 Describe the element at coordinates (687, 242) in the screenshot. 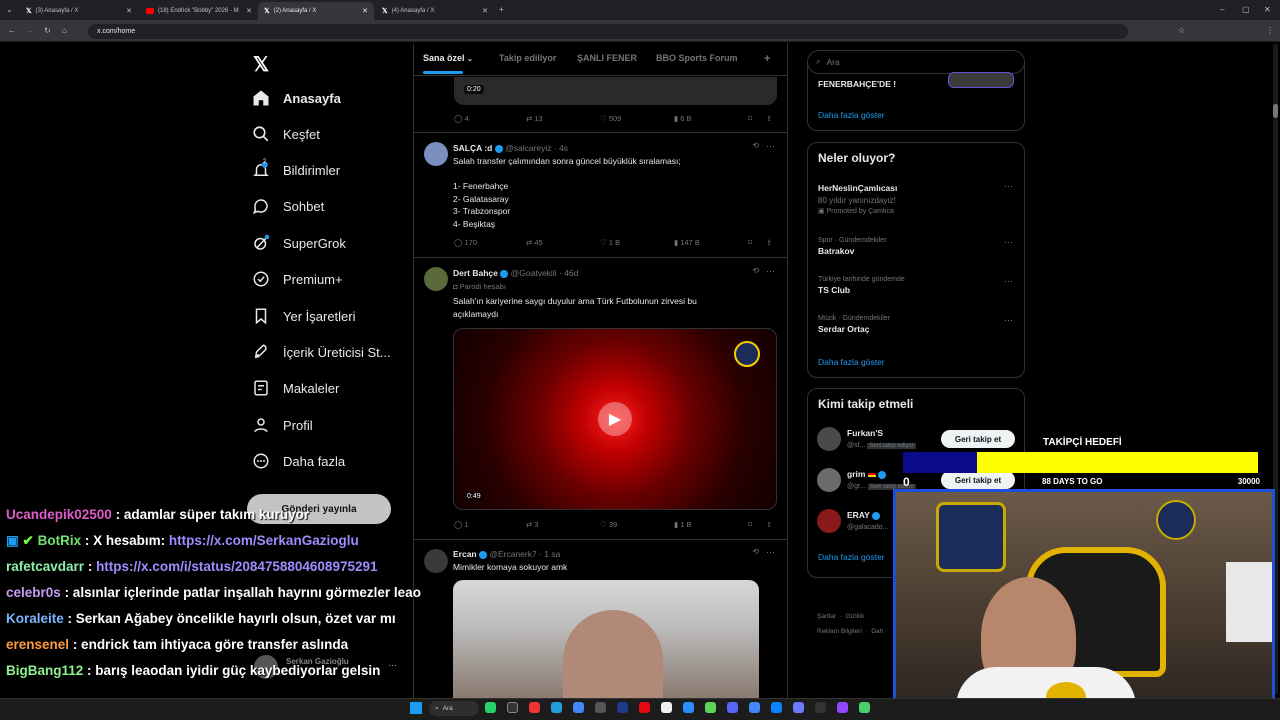

I see `views-button: ▮ 147 B` at that location.